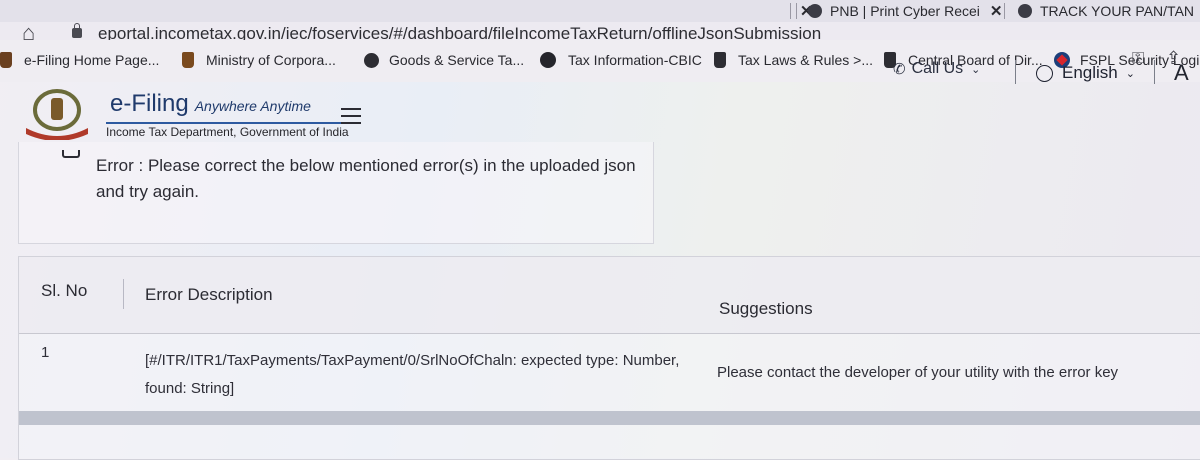 The height and width of the screenshot is (460, 1200). Describe the element at coordinates (766, 308) in the screenshot. I see `column-header-suggestions: Suggestions` at that location.